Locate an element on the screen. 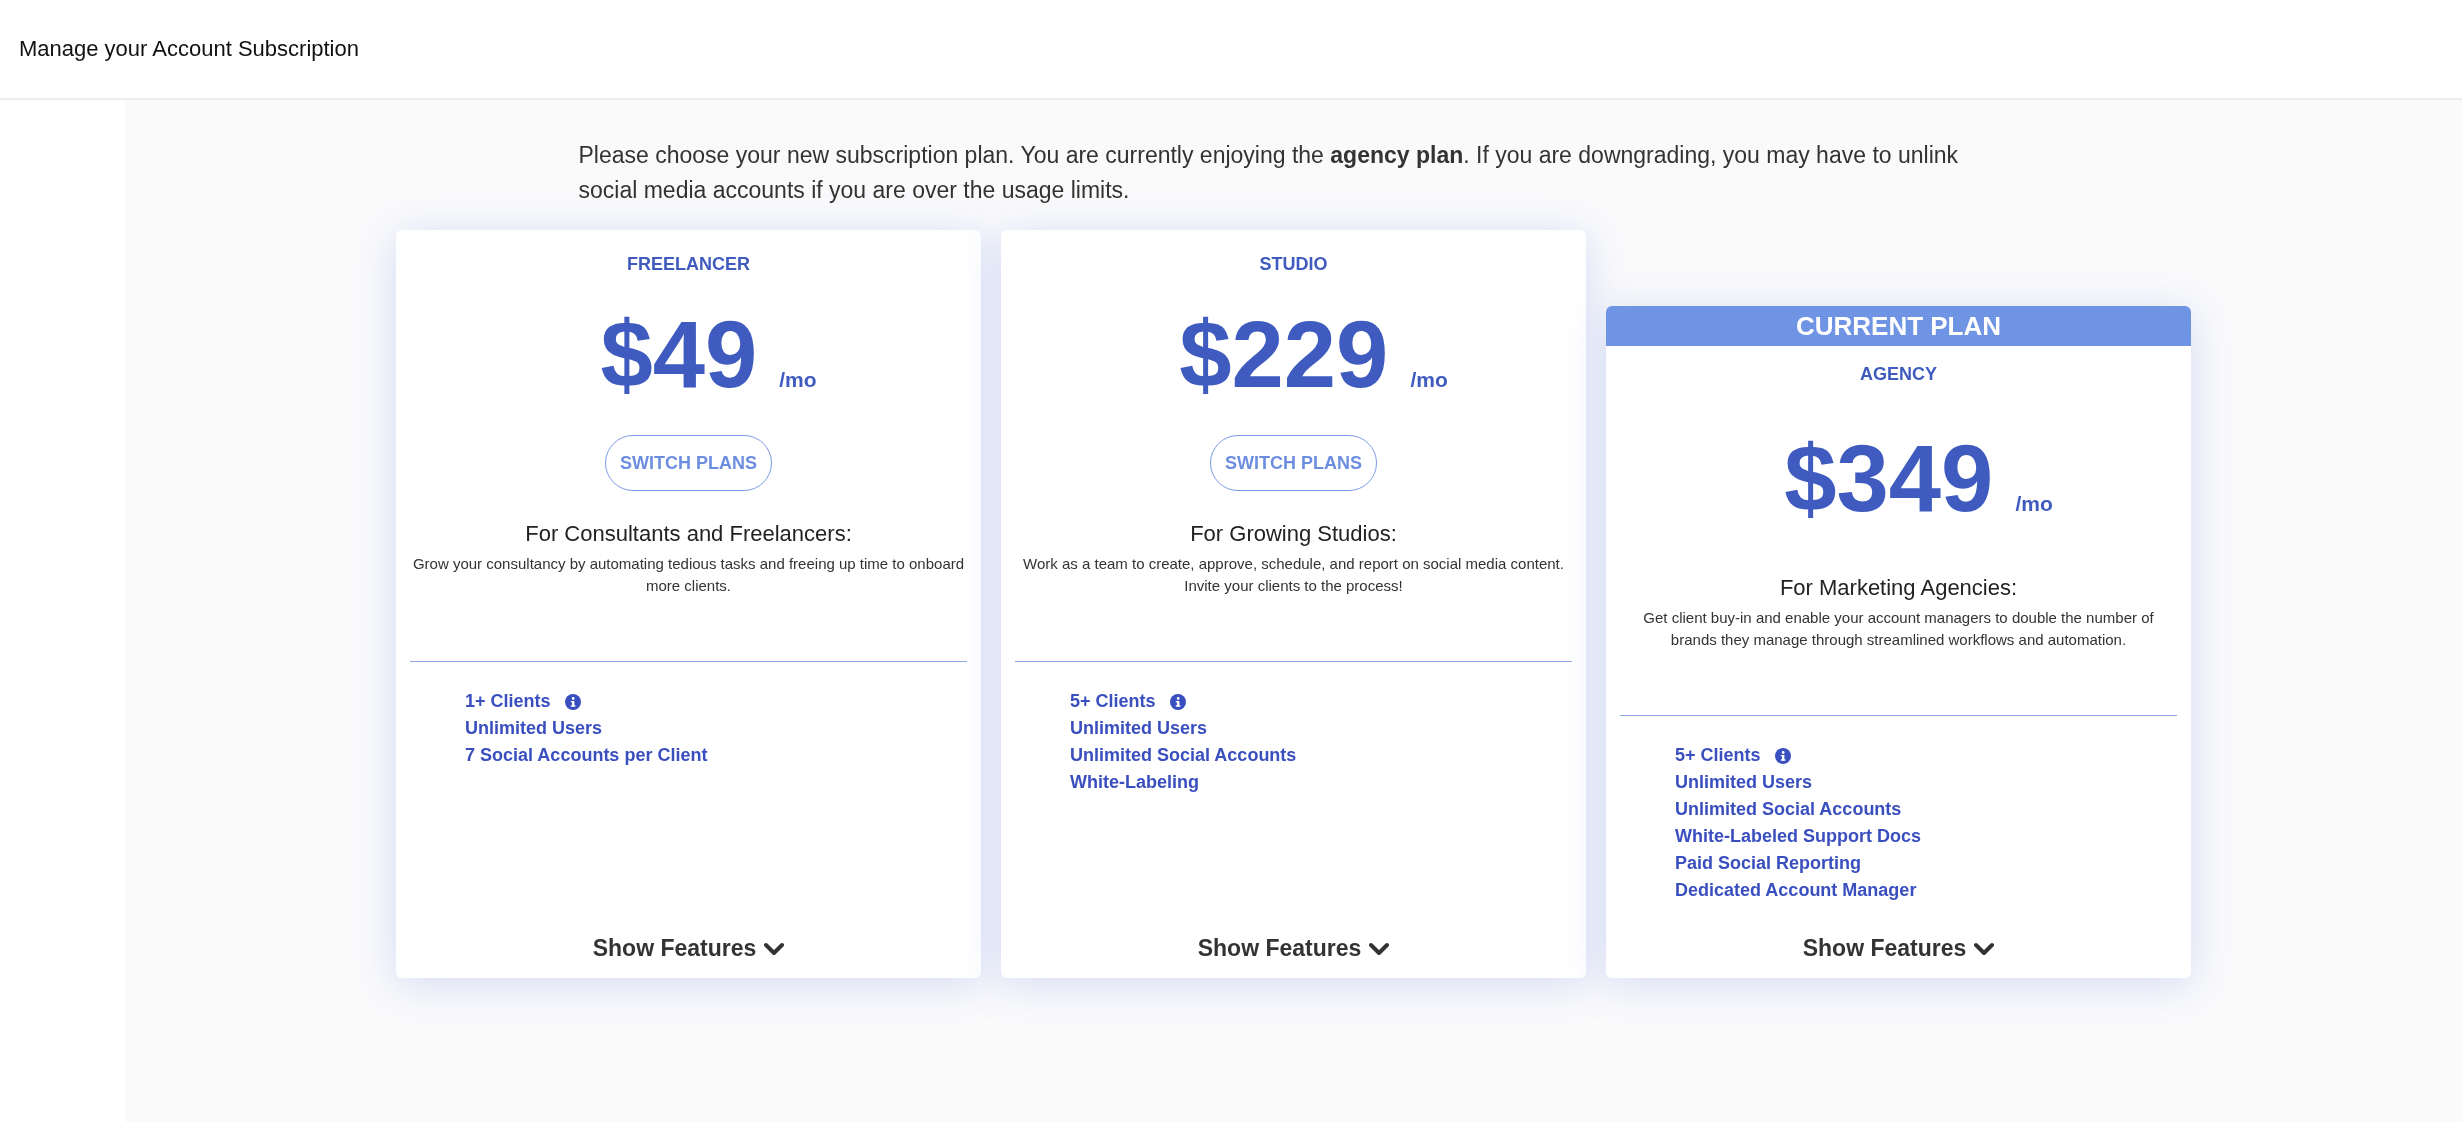  plan-name: FREELANCER is located at coordinates (688, 264).